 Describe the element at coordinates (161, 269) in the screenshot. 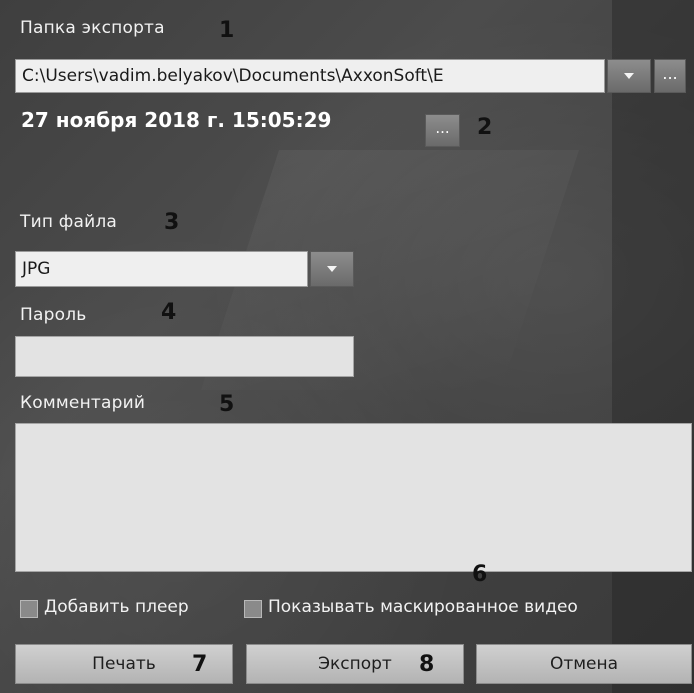

I see `file-type-select: JPG` at that location.